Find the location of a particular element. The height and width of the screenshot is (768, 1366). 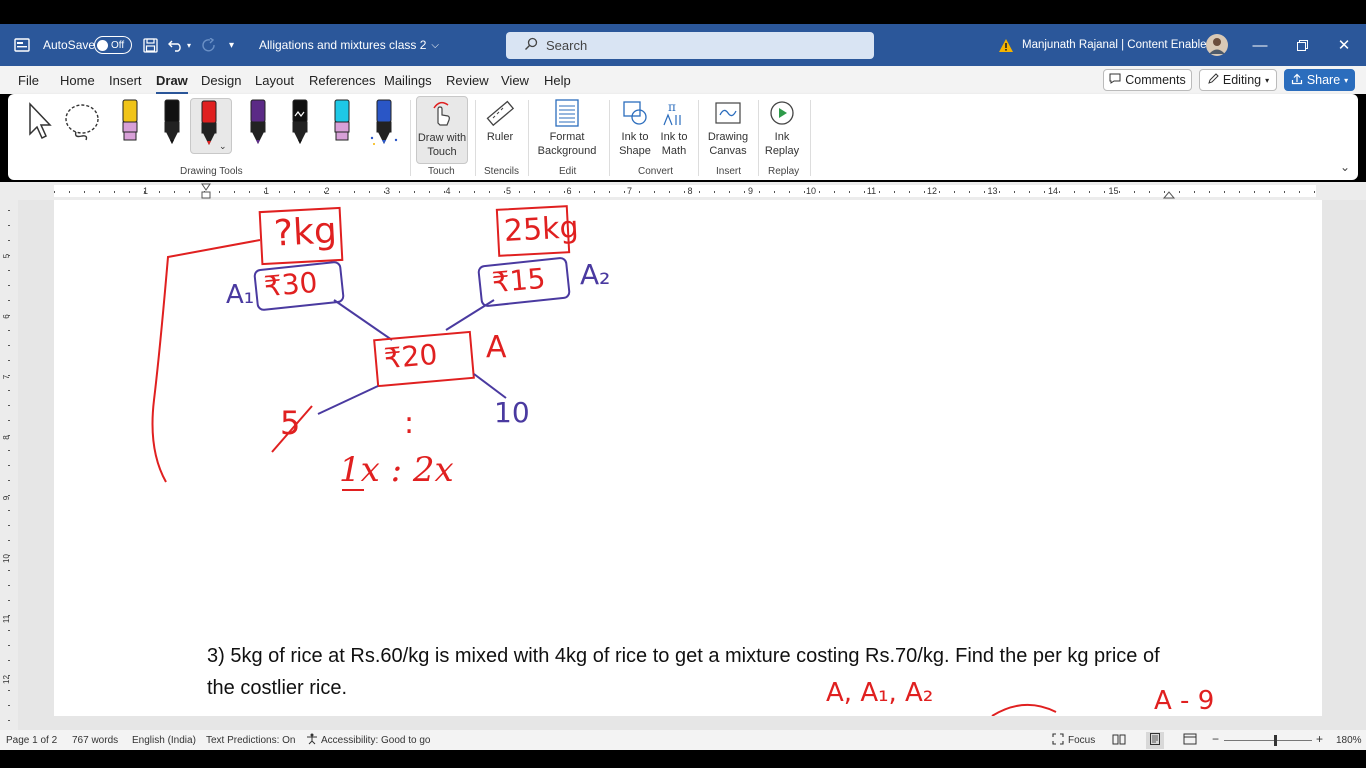

ink-label-a2: A₂ is located at coordinates (595, 274).